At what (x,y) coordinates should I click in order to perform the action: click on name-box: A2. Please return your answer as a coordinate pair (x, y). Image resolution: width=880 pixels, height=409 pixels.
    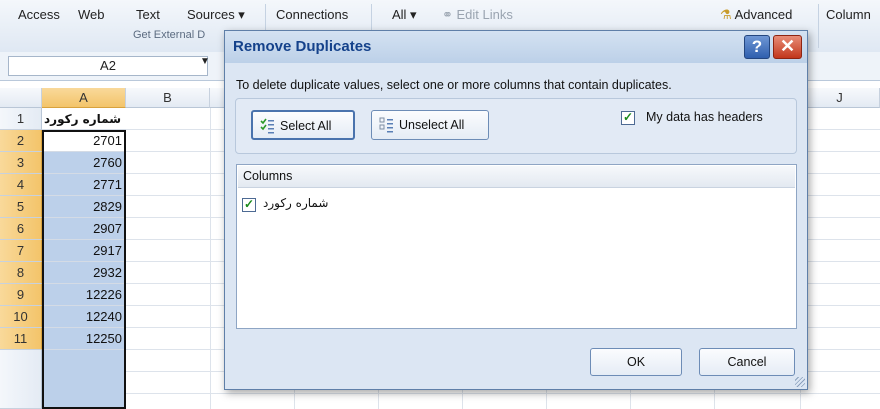
    Looking at the image, I should click on (108, 66).